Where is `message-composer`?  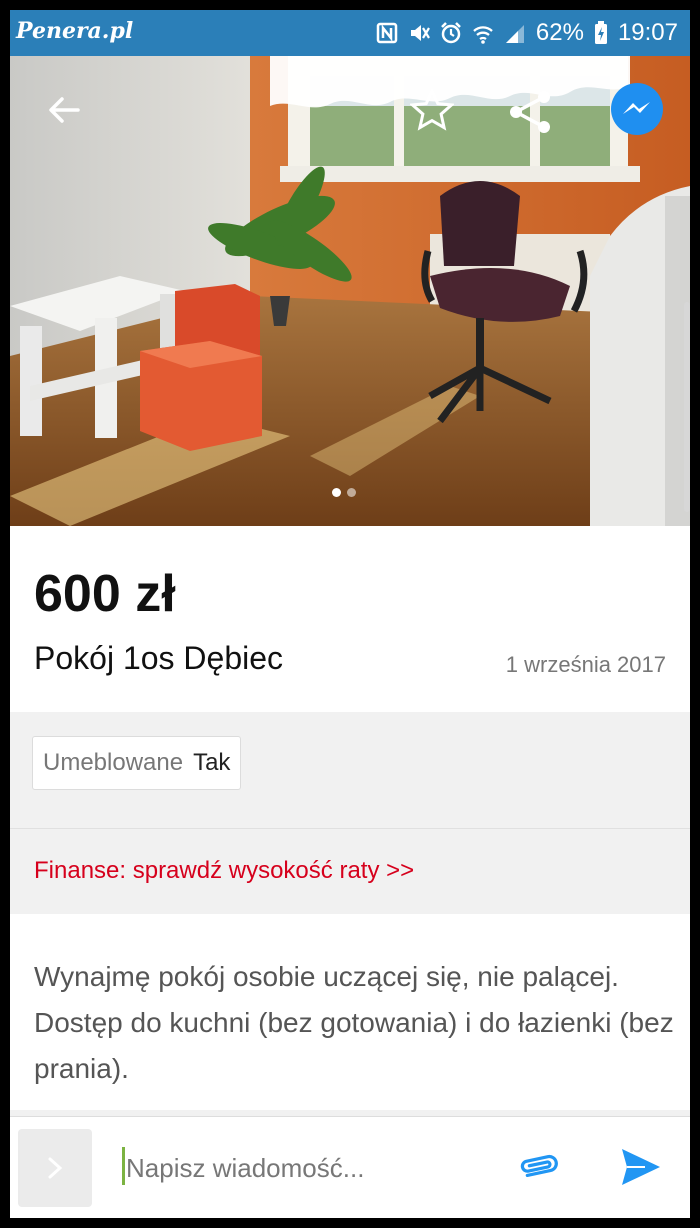
message-composer is located at coordinates (350, 1167).